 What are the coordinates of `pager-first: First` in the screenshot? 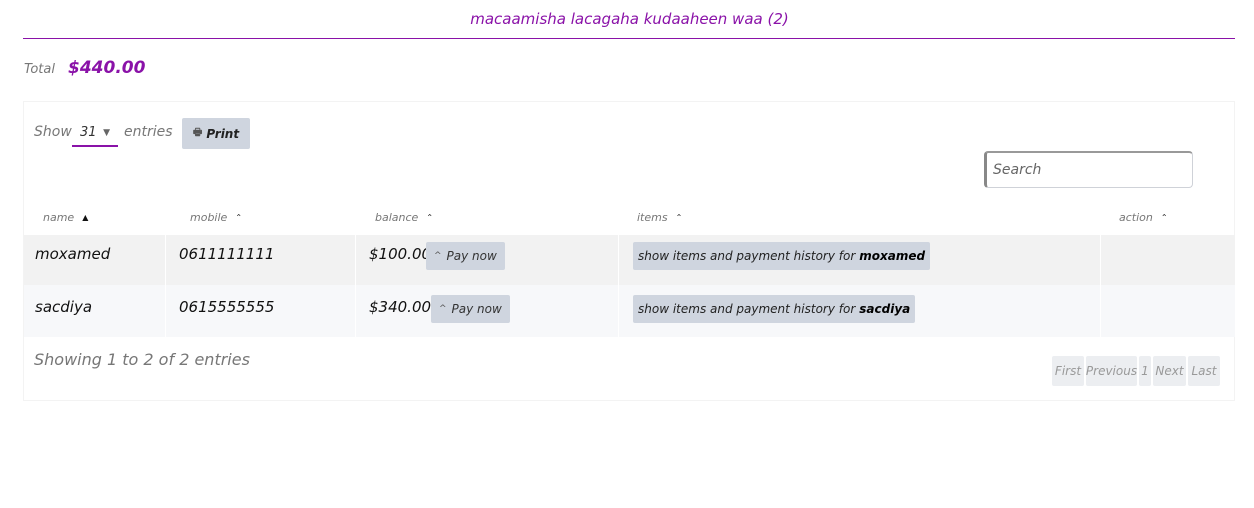 It's located at (1068, 371).